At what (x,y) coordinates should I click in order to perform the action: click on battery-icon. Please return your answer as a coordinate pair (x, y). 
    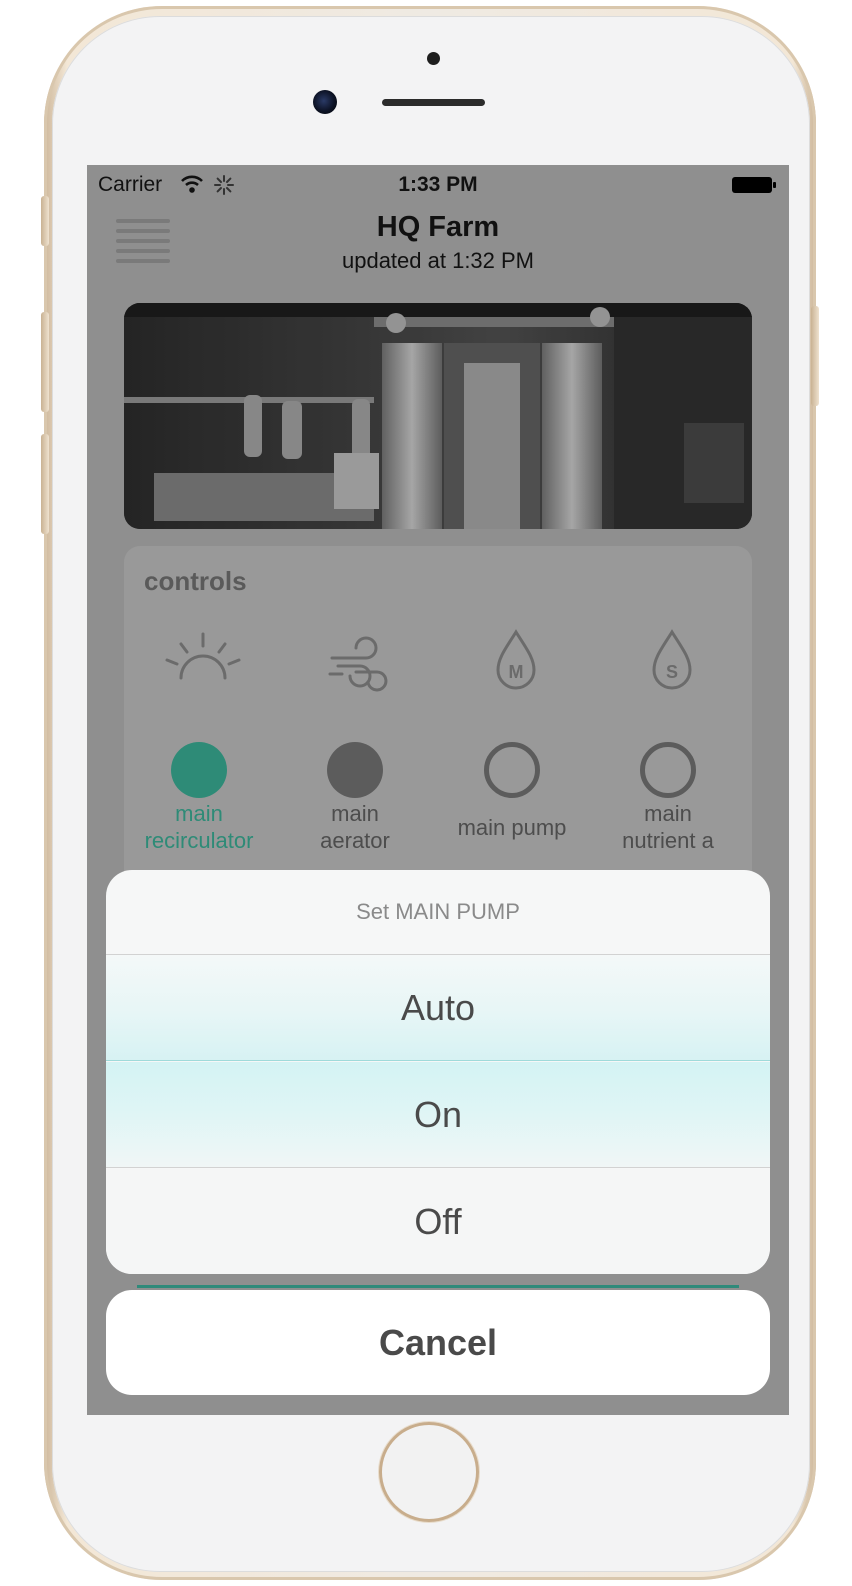
    Looking at the image, I should click on (754, 185).